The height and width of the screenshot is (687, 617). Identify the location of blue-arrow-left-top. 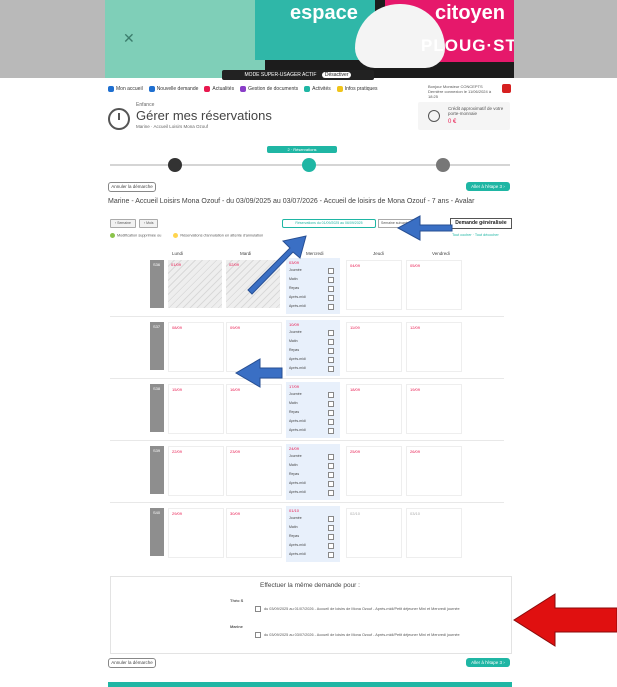
(424, 228).